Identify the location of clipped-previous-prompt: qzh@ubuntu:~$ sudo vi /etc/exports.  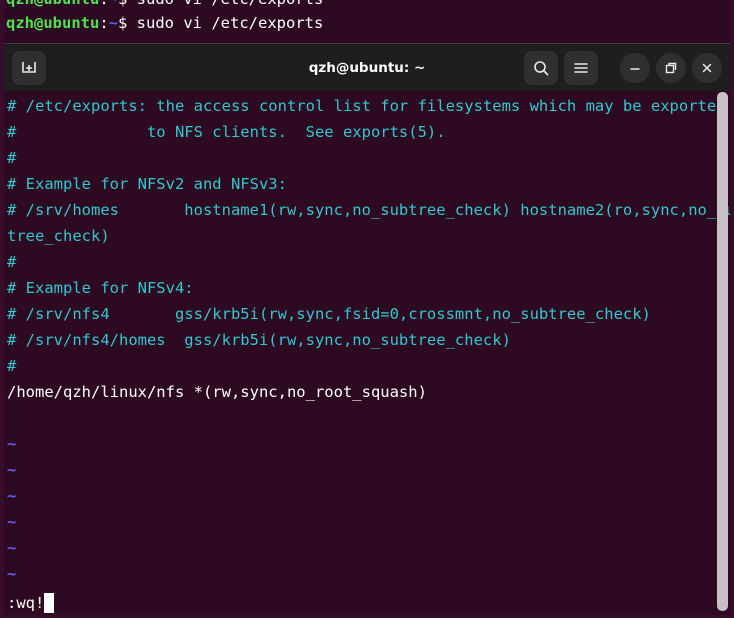
(164, 5).